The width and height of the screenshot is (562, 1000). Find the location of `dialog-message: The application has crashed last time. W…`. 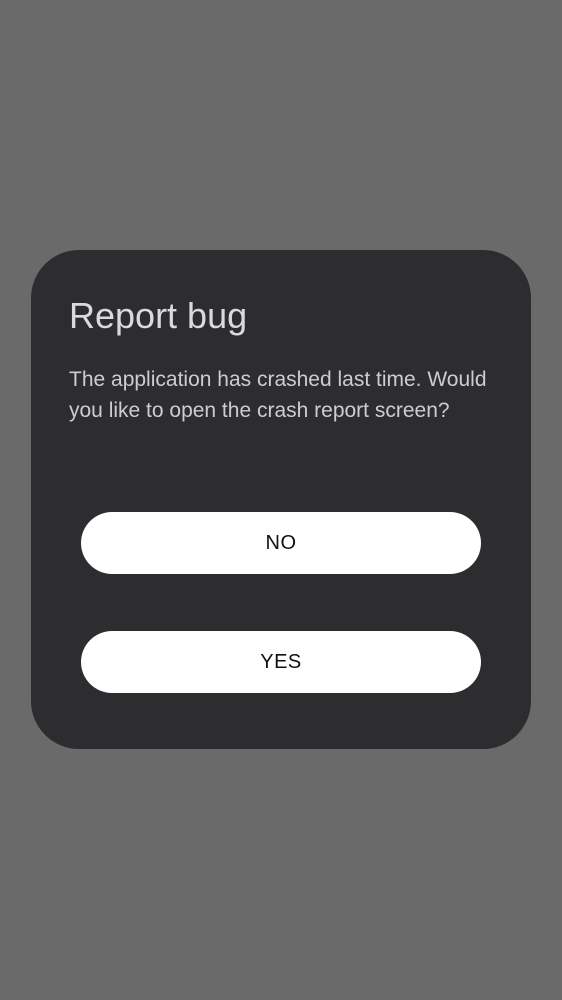

dialog-message: The application has crashed last time. W… is located at coordinates (278, 395).